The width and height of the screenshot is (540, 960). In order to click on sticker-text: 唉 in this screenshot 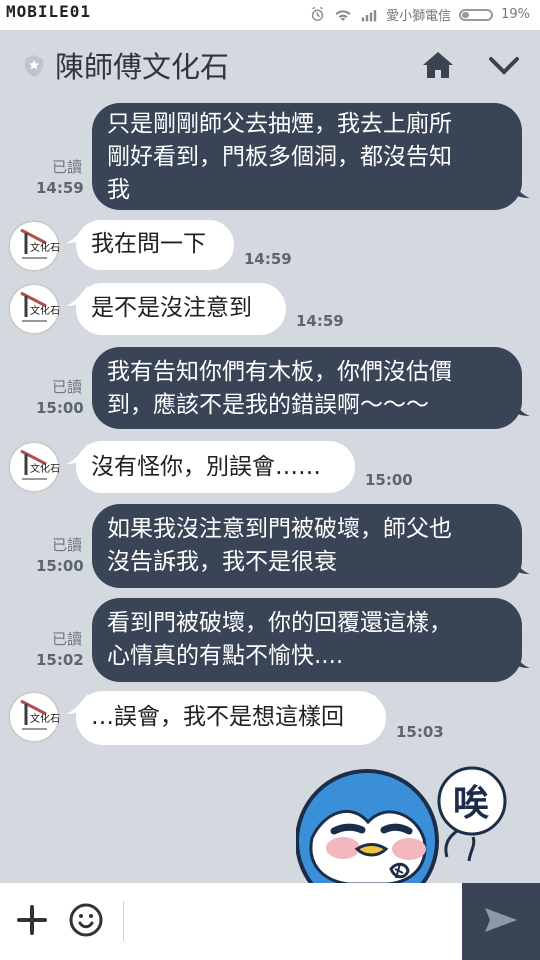, I will do `click(471, 803)`.